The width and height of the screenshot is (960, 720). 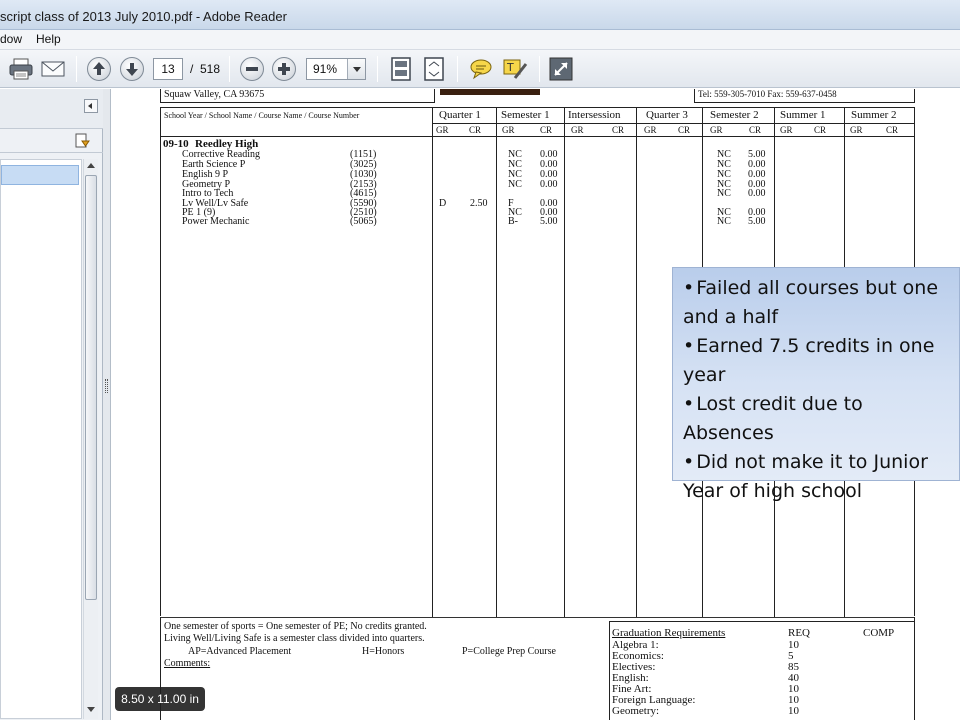 I want to click on menu-bar: dow Help, so click(x=480, y=40).